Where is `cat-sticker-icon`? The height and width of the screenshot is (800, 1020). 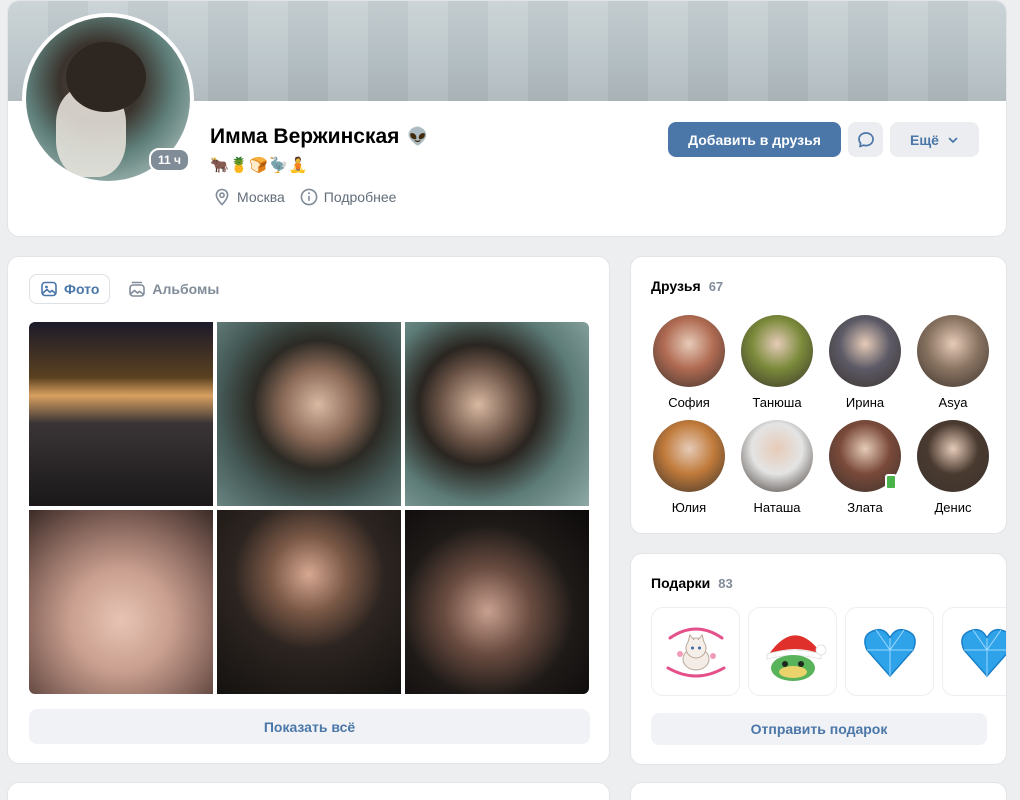
cat-sticker-icon is located at coordinates (695, 652).